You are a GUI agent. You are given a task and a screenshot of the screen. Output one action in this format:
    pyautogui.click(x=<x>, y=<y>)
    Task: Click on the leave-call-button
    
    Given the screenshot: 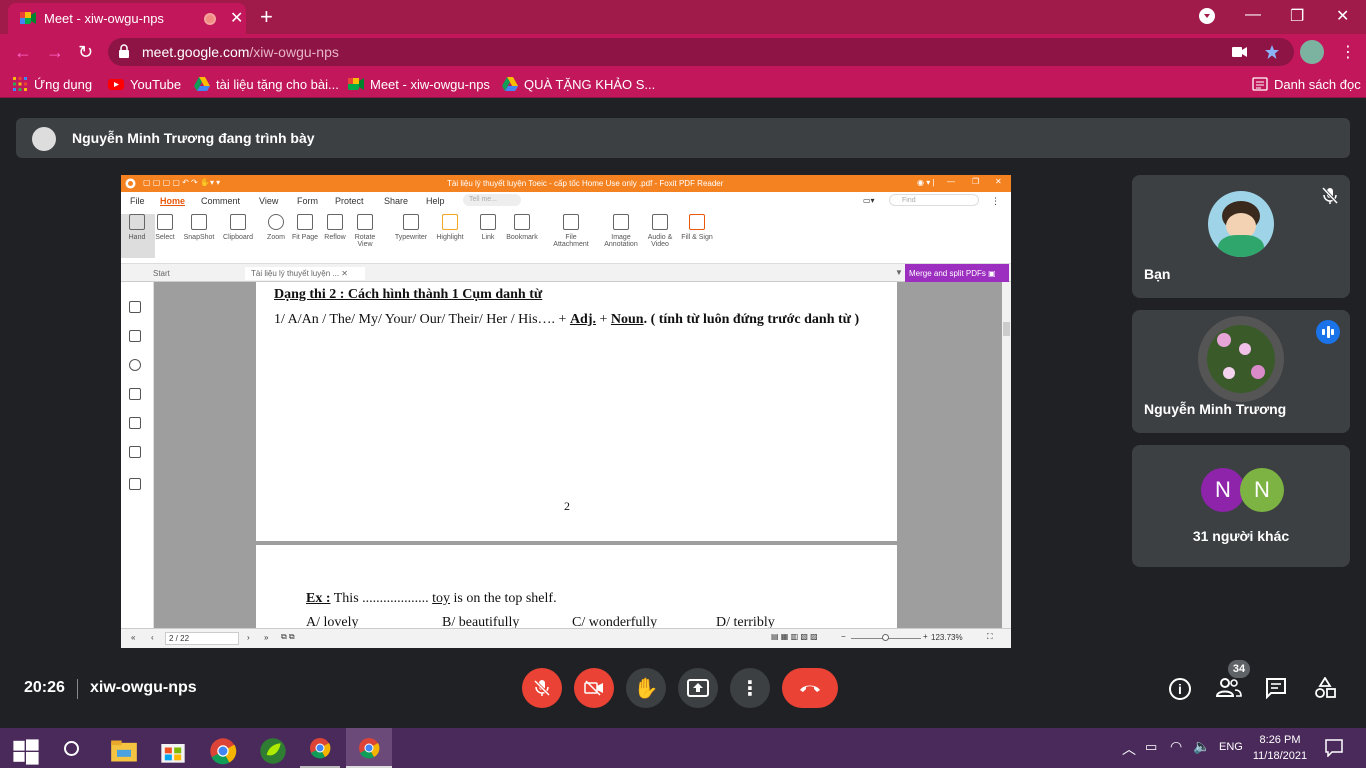 What is the action you would take?
    pyautogui.click(x=810, y=688)
    